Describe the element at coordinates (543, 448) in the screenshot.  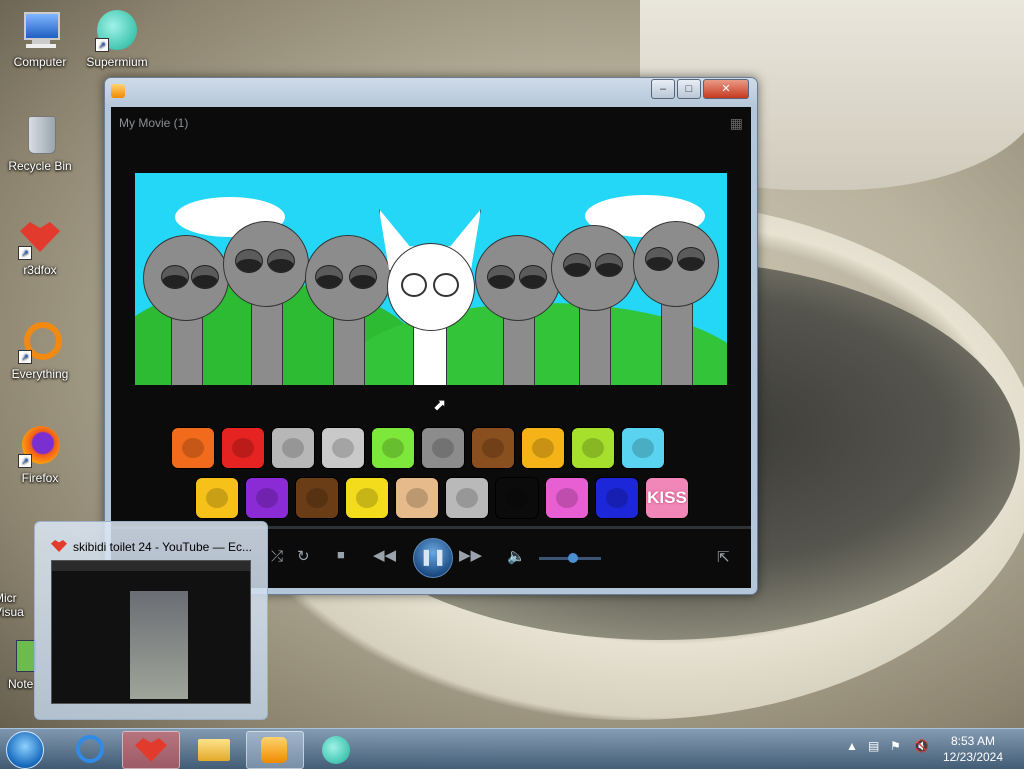
I see `yellow-glasses-sound-button` at that location.